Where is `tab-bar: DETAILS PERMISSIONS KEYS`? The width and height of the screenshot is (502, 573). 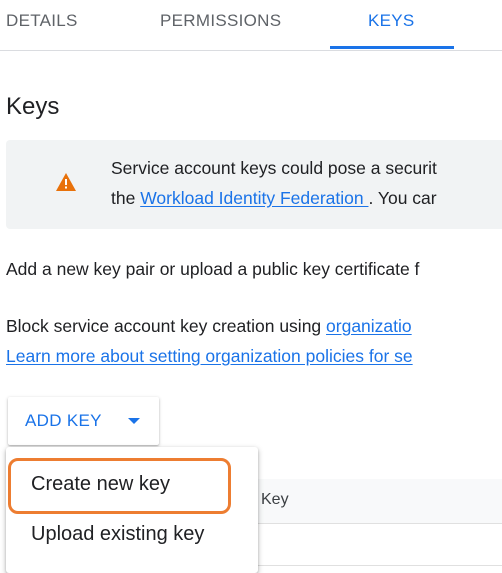 tab-bar: DETAILS PERMISSIONS KEYS is located at coordinates (251, 25).